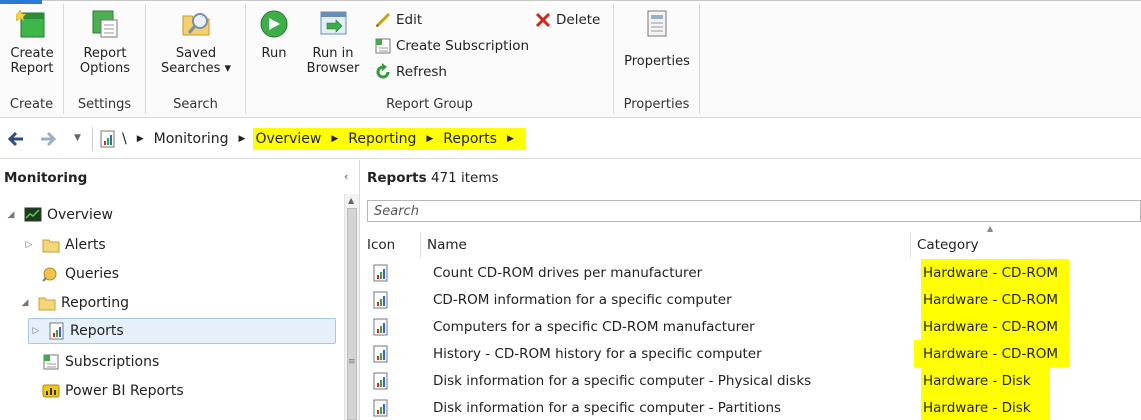  Describe the element at coordinates (346, 176) in the screenshot. I see `collapse-pane-icon: ‹` at that location.